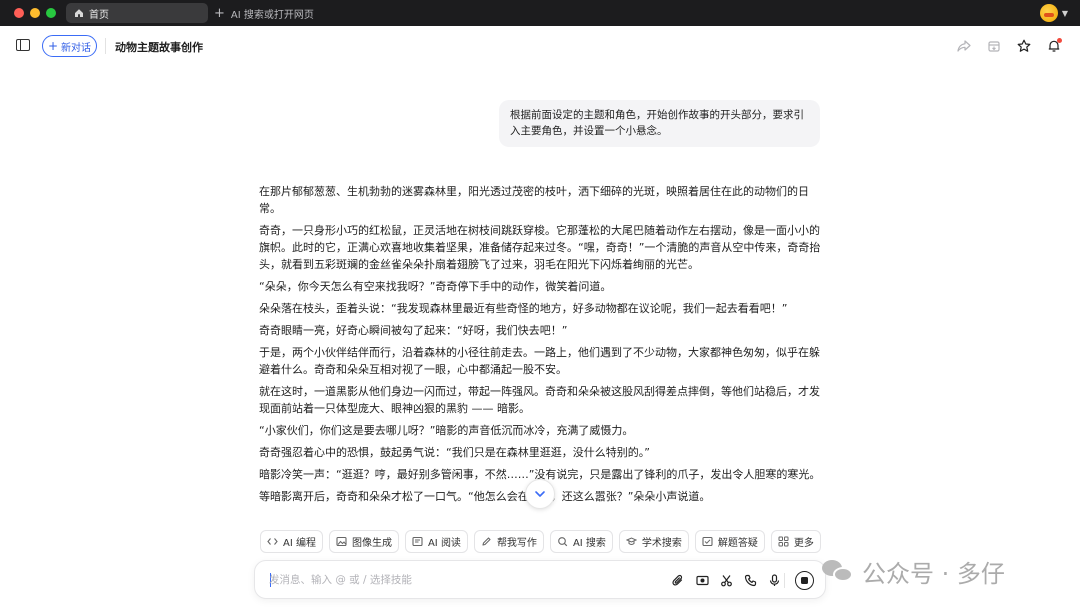 The width and height of the screenshot is (1080, 614). What do you see at coordinates (563, 542) in the screenshot?
I see `search-icon` at bounding box center [563, 542].